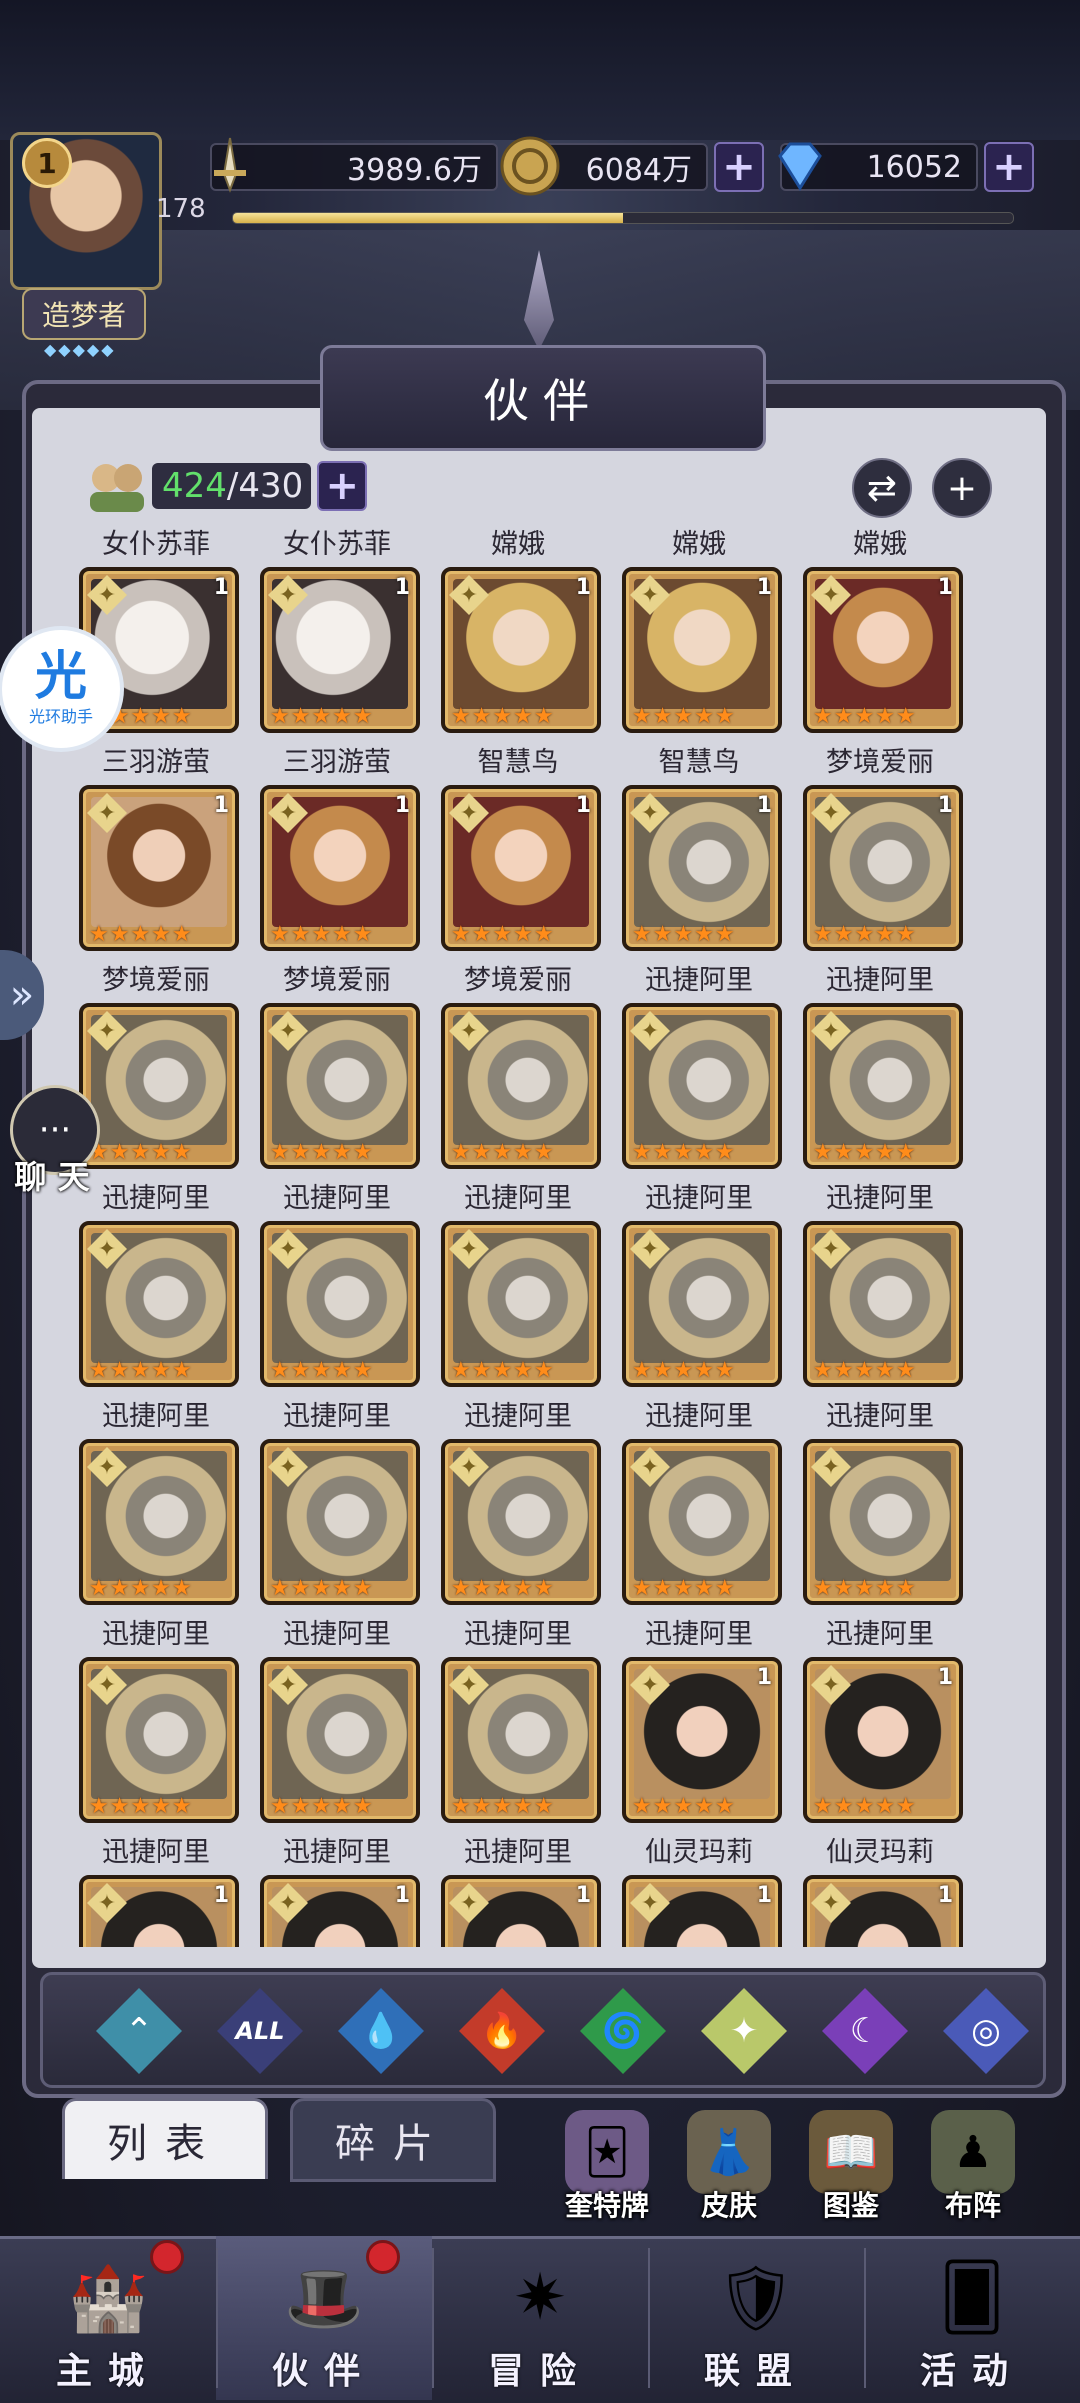 Image resolution: width=1080 pixels, height=2403 pixels. What do you see at coordinates (699, 1852) in the screenshot?
I see `partner-name: 仙灵玛莉` at bounding box center [699, 1852].